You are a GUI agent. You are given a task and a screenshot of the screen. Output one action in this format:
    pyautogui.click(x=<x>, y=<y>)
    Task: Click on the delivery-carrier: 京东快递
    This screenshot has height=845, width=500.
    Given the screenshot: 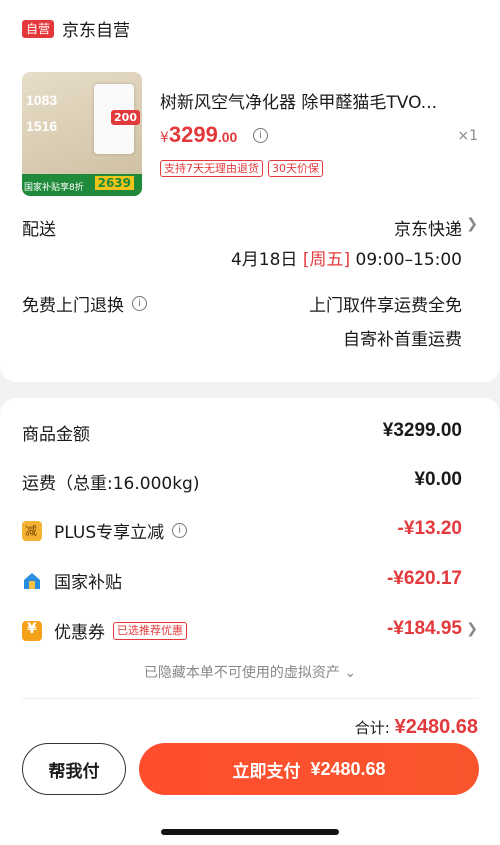 What is the action you would take?
    pyautogui.click(x=428, y=227)
    